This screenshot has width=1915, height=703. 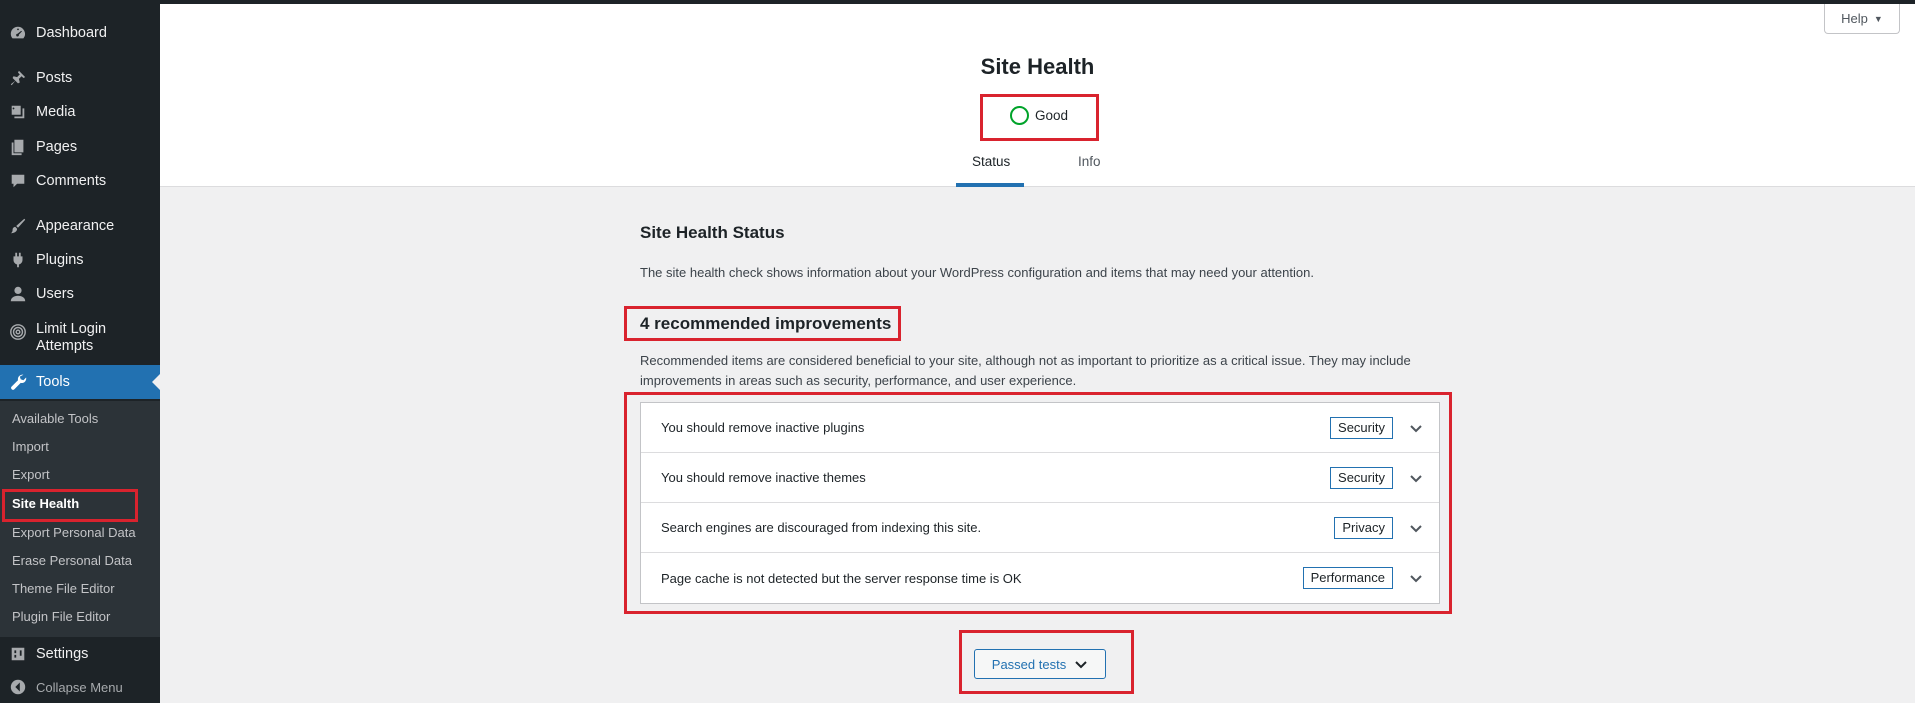 What do you see at coordinates (30, 446) in the screenshot?
I see `submenu-import: Import` at bounding box center [30, 446].